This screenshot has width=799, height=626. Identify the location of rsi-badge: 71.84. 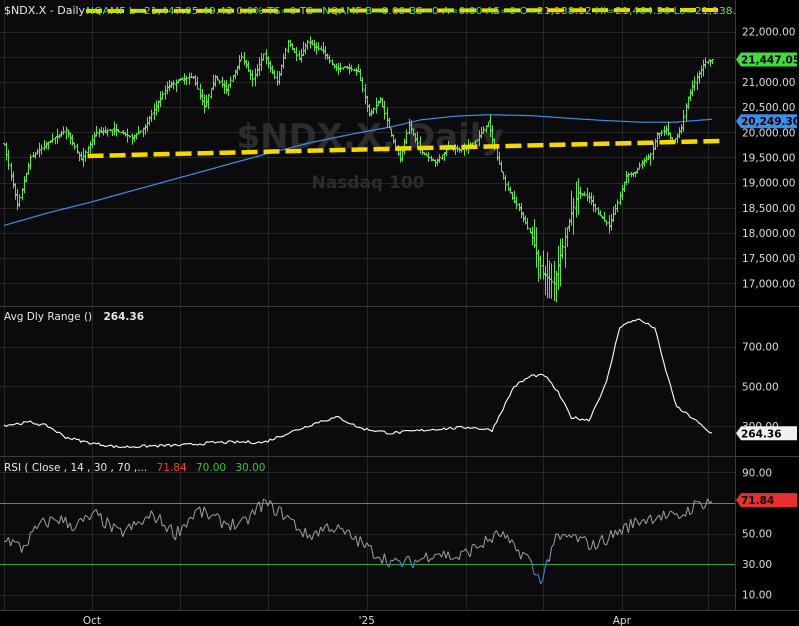
(766, 500).